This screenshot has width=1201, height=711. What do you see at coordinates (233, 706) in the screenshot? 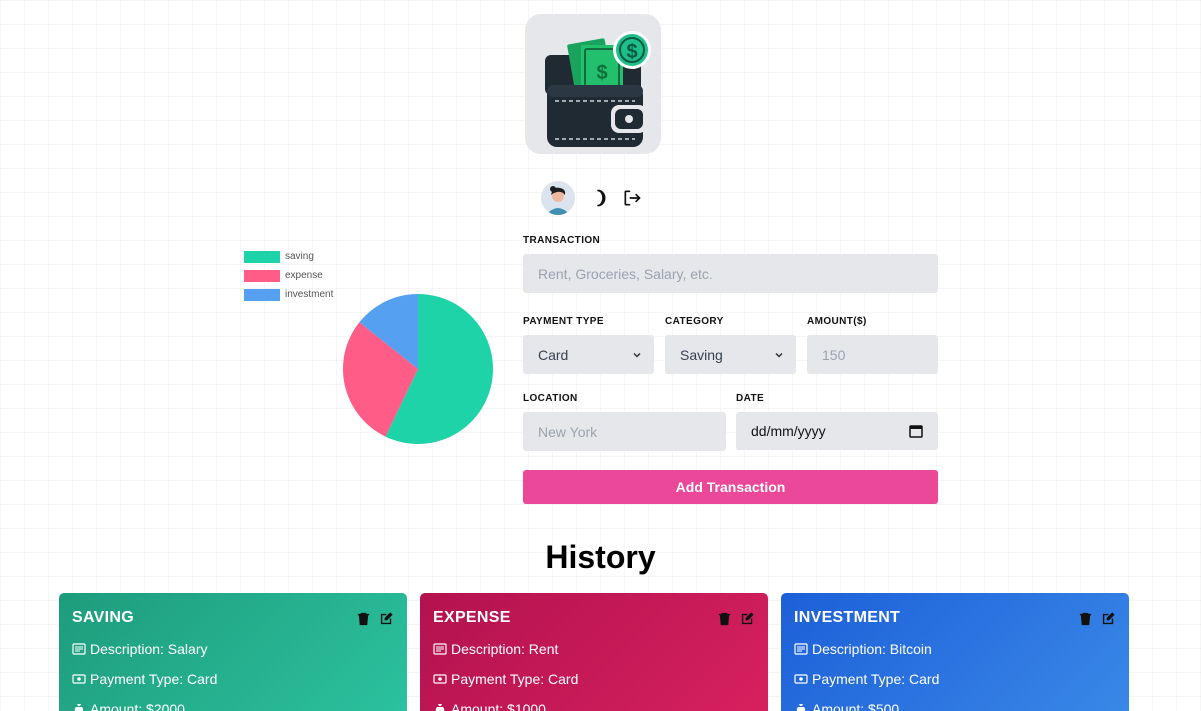
I see `card-amount: Amount: $2000` at bounding box center [233, 706].